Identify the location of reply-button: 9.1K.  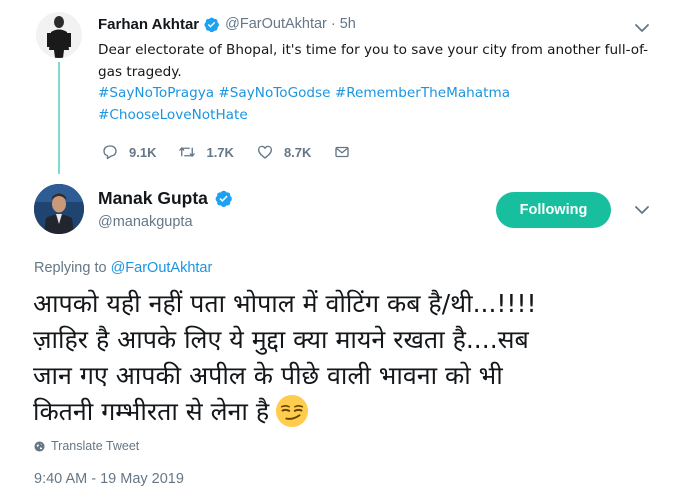
(128, 152).